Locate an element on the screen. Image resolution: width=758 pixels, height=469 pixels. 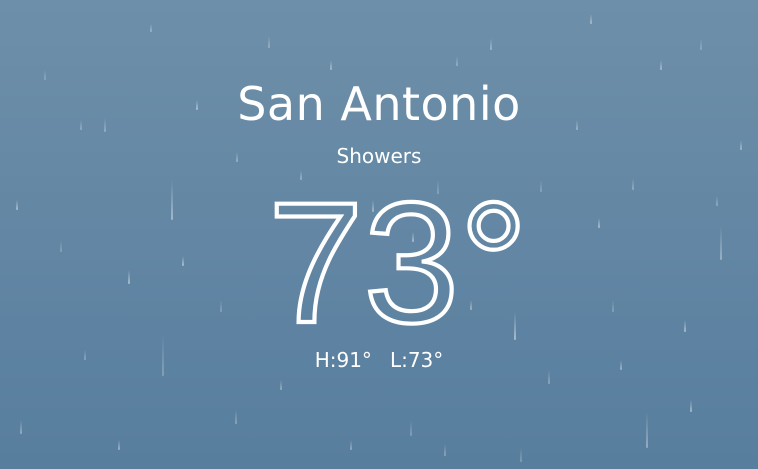
high-low-temperatures: H:91° L:73° is located at coordinates (379, 360).